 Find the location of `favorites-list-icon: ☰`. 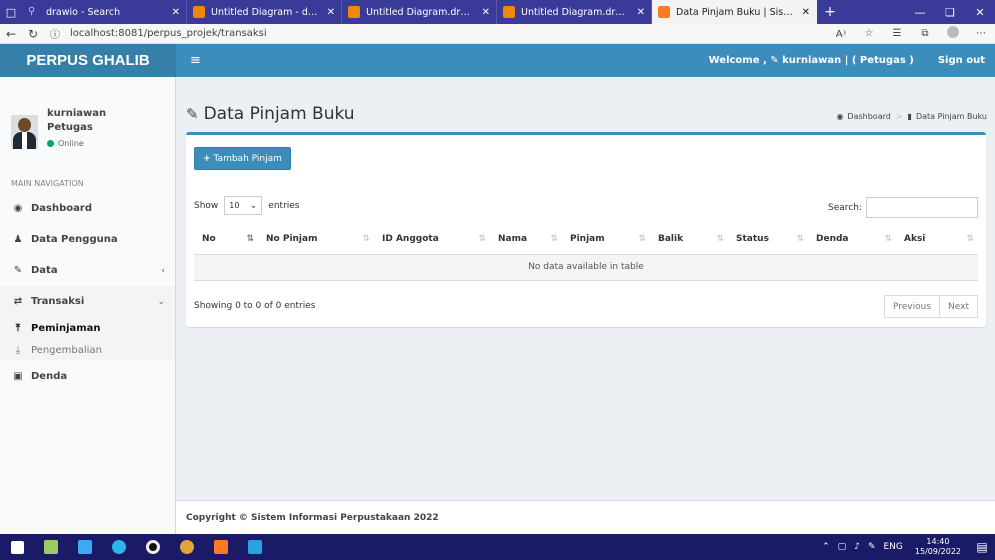

favorites-list-icon: ☰ is located at coordinates (897, 33).